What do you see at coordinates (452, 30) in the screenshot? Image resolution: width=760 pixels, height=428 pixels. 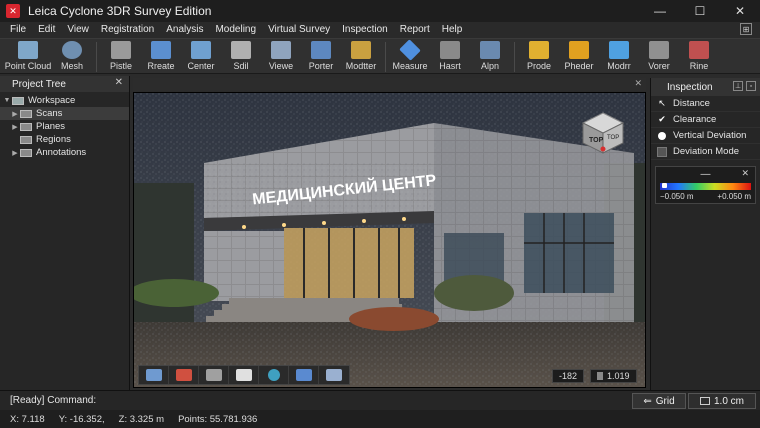 I see `menu-help: Help` at bounding box center [452, 30].